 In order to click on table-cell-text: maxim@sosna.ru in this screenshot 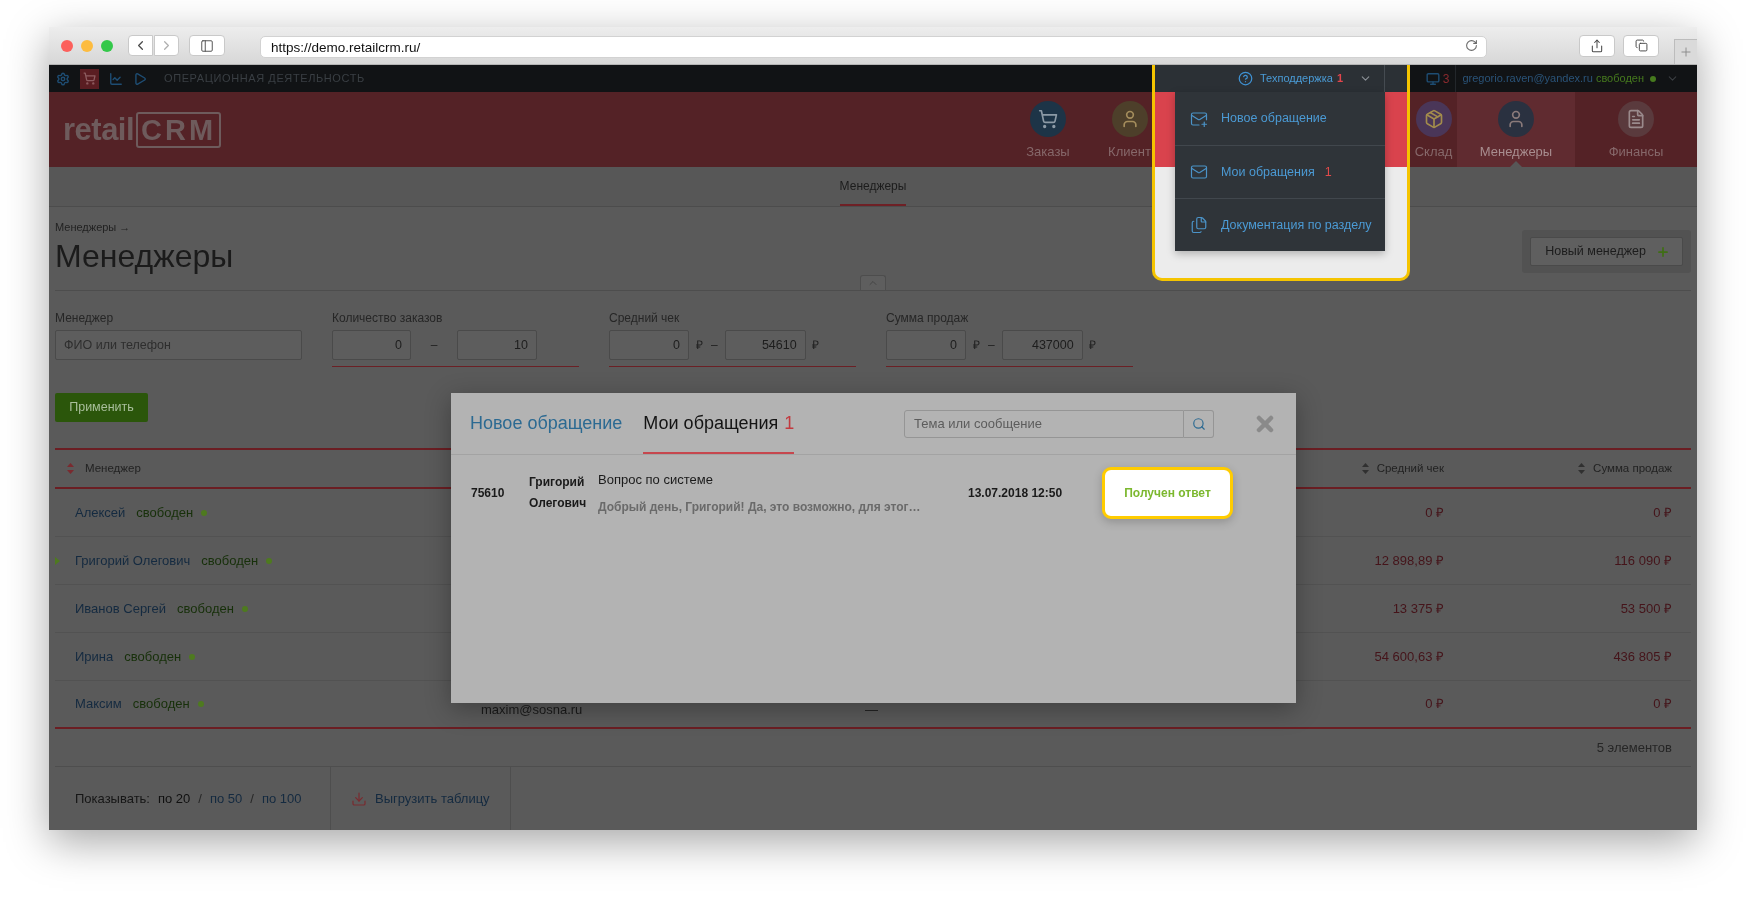, I will do `click(532, 710)`.